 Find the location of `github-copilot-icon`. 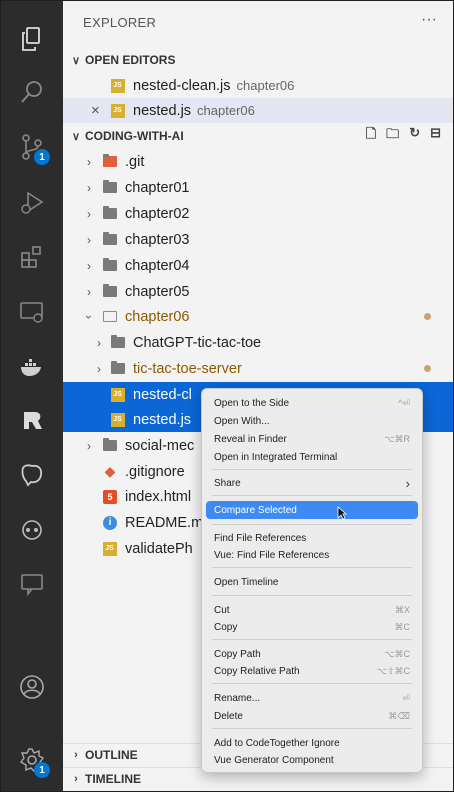

github-copilot-icon is located at coordinates (32, 529).